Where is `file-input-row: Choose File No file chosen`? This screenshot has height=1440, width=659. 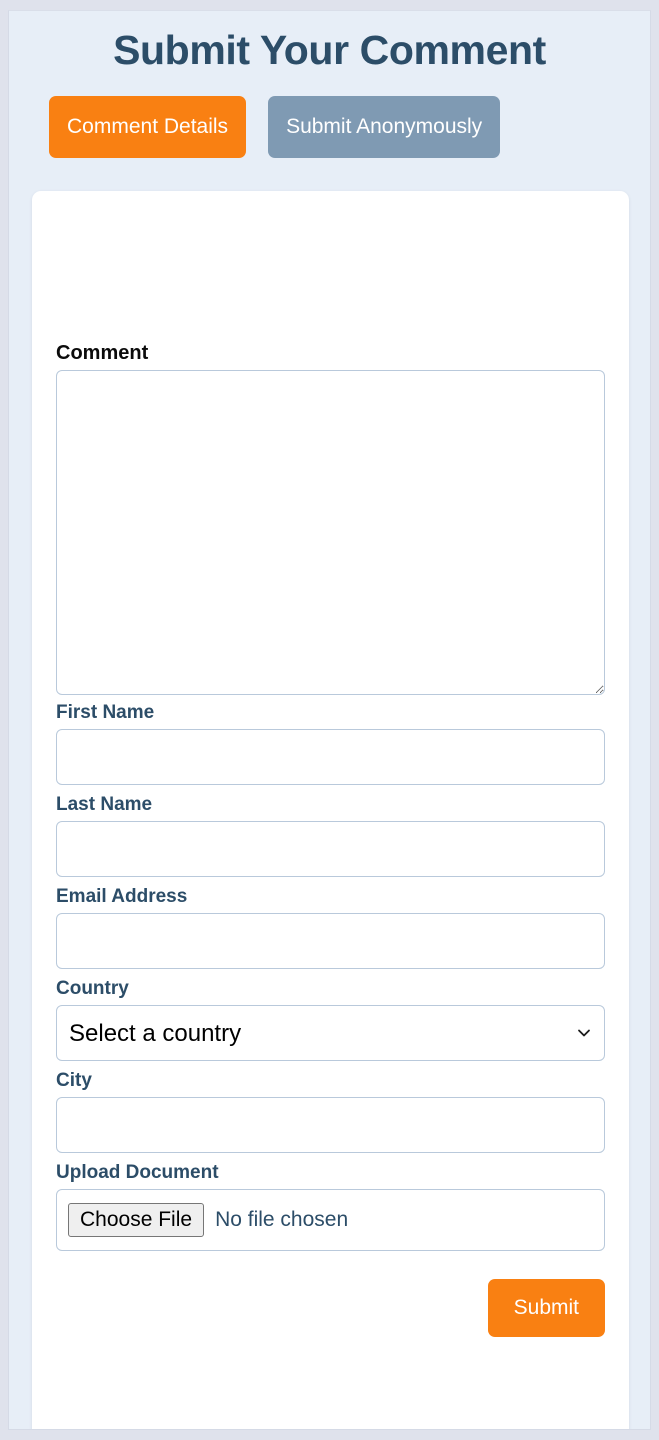 file-input-row: Choose File No file chosen is located at coordinates (330, 1220).